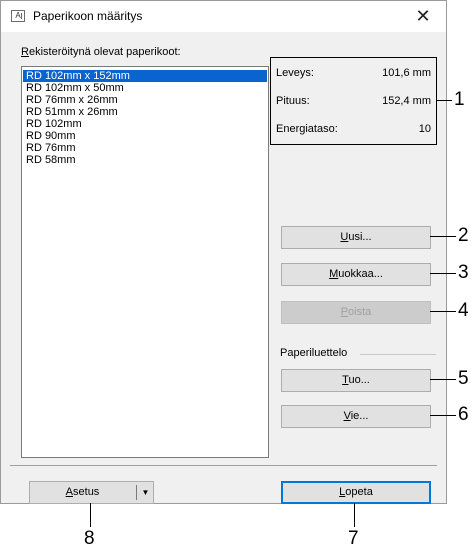 Image resolution: width=471 pixels, height=551 pixels. What do you see at coordinates (145, 492) in the screenshot?
I see `dropdown-arrow-icon: ▼` at bounding box center [145, 492].